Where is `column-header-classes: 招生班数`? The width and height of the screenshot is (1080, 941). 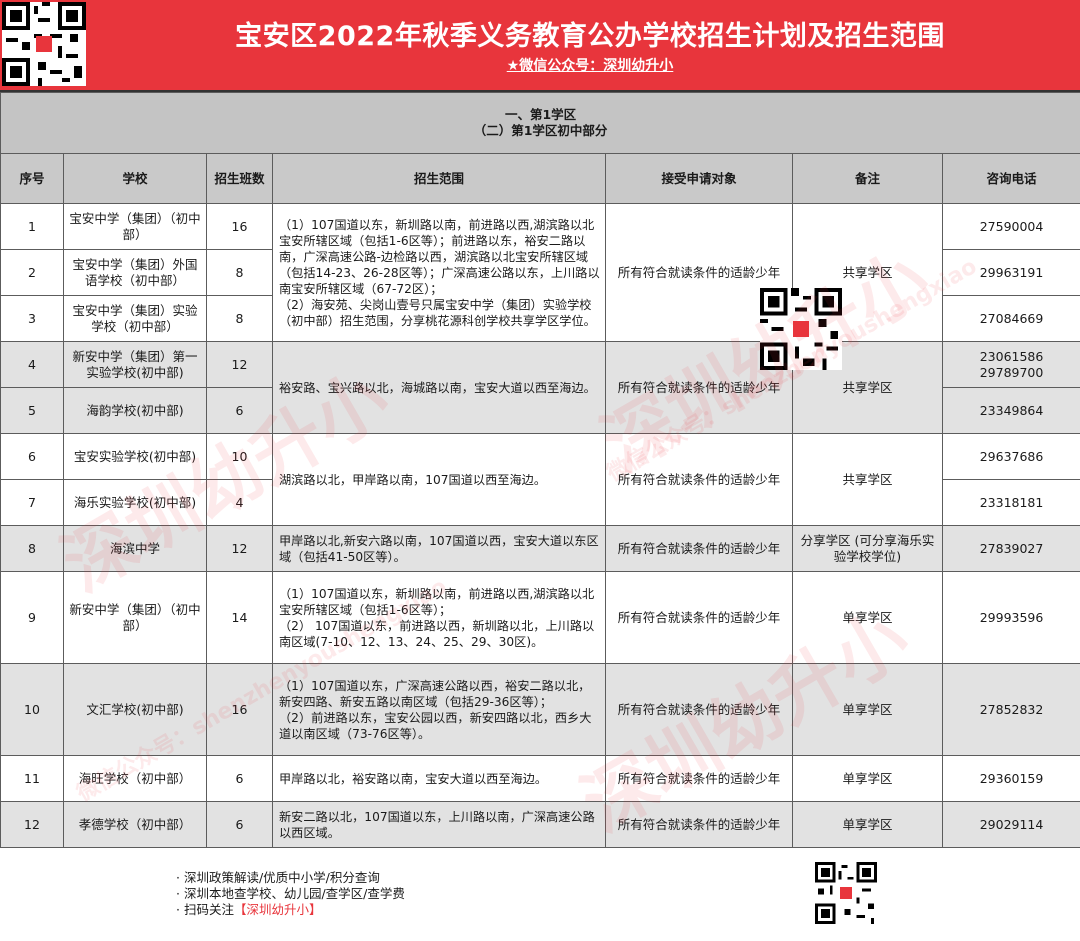 column-header-classes: 招生班数 is located at coordinates (239, 178).